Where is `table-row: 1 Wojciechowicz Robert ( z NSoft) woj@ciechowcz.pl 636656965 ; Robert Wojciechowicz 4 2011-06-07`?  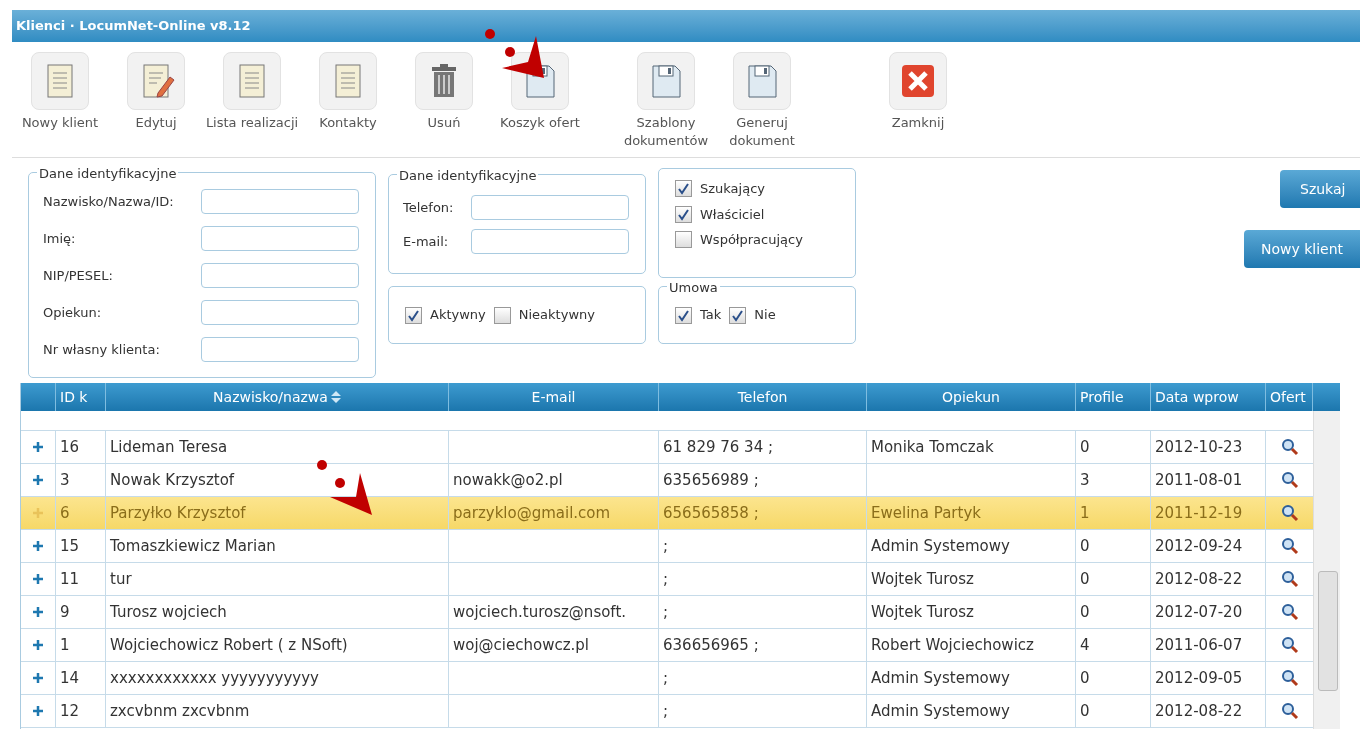 table-row: 1 Wojciechowicz Robert ( z NSoft) woj@ciechowcz.pl 636656965 ; Robert Wojciechowicz 4 2011-06-07 is located at coordinates (667, 645).